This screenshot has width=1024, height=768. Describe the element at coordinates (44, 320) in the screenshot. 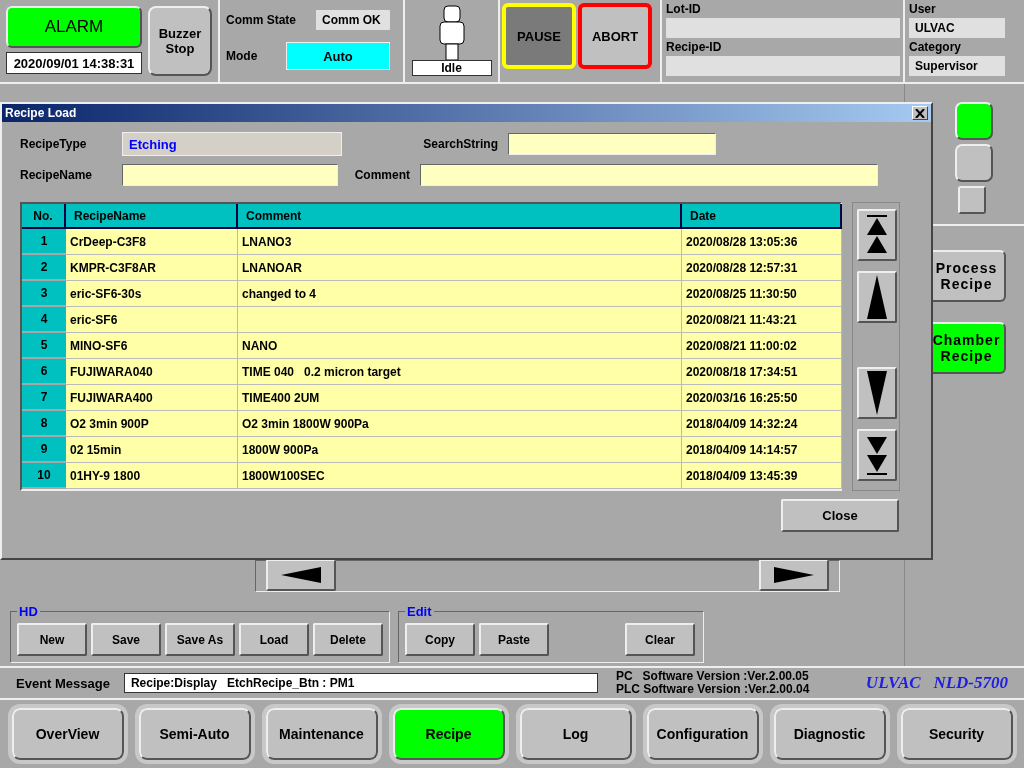

I see `row-number: 4` at that location.